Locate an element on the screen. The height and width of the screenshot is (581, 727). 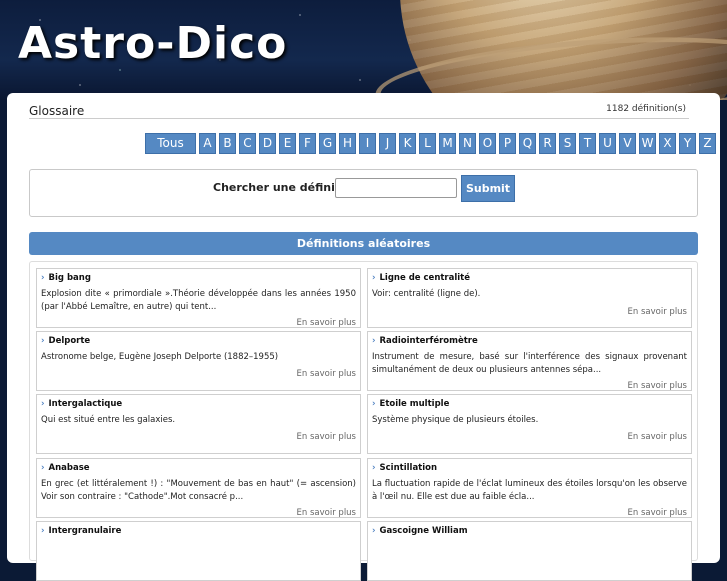
letter-filter-m: M is located at coordinates (447, 143).